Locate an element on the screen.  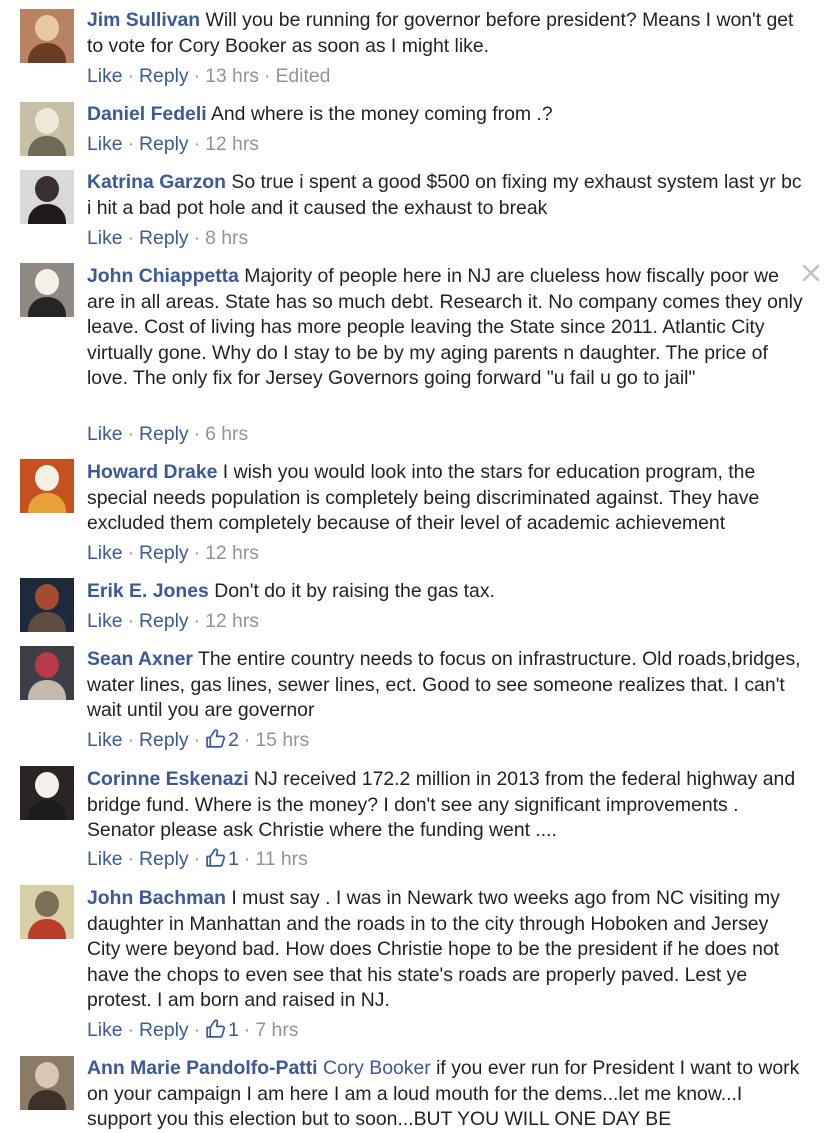
comment-actions: Like · Reply · 2 · 15 hrs is located at coordinates (198, 740).